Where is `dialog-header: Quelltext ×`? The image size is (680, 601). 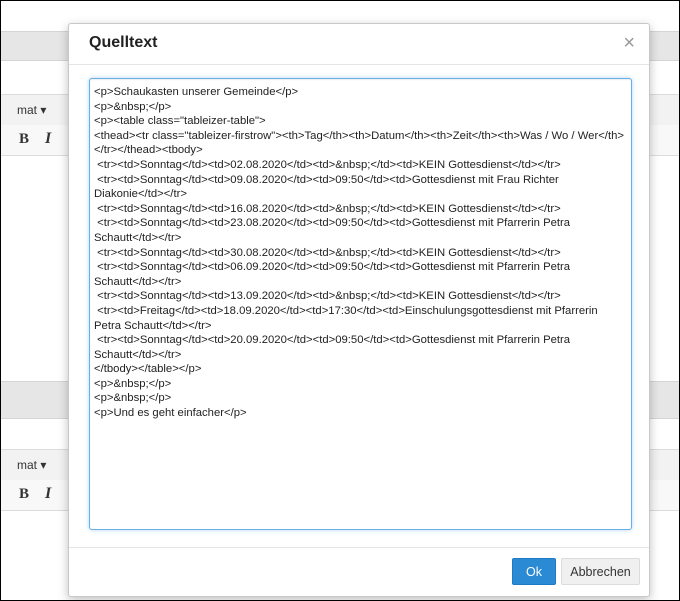
dialog-header: Quelltext × is located at coordinates (359, 44).